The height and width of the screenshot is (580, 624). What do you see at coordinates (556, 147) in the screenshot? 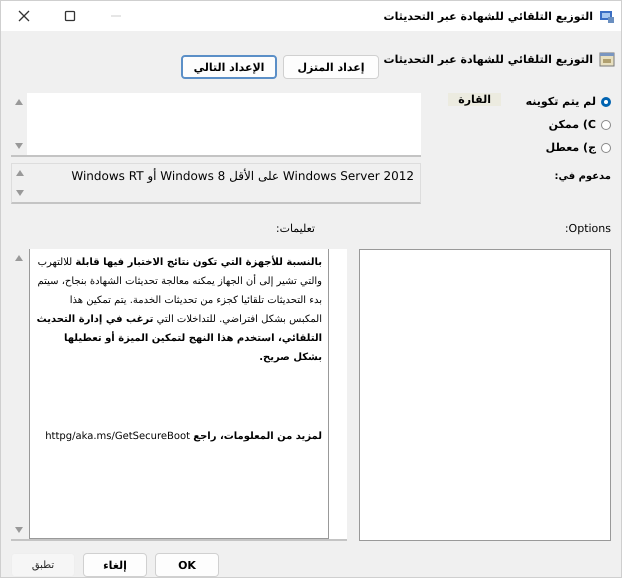
I see `state-radio: ج) معطل` at bounding box center [556, 147].